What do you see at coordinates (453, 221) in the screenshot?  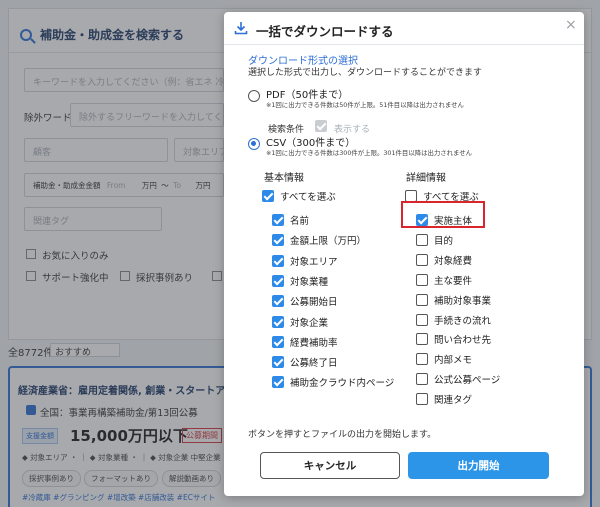 I see `detail-label: 実施主体` at bounding box center [453, 221].